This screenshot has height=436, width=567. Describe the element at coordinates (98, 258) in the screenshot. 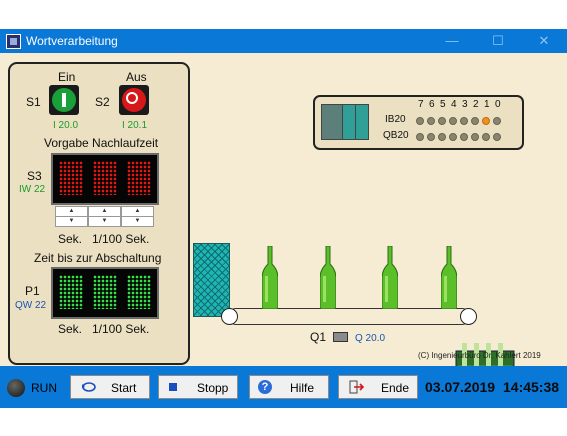

I see `remaining-title: Zeit bis zur Abschaltung` at that location.